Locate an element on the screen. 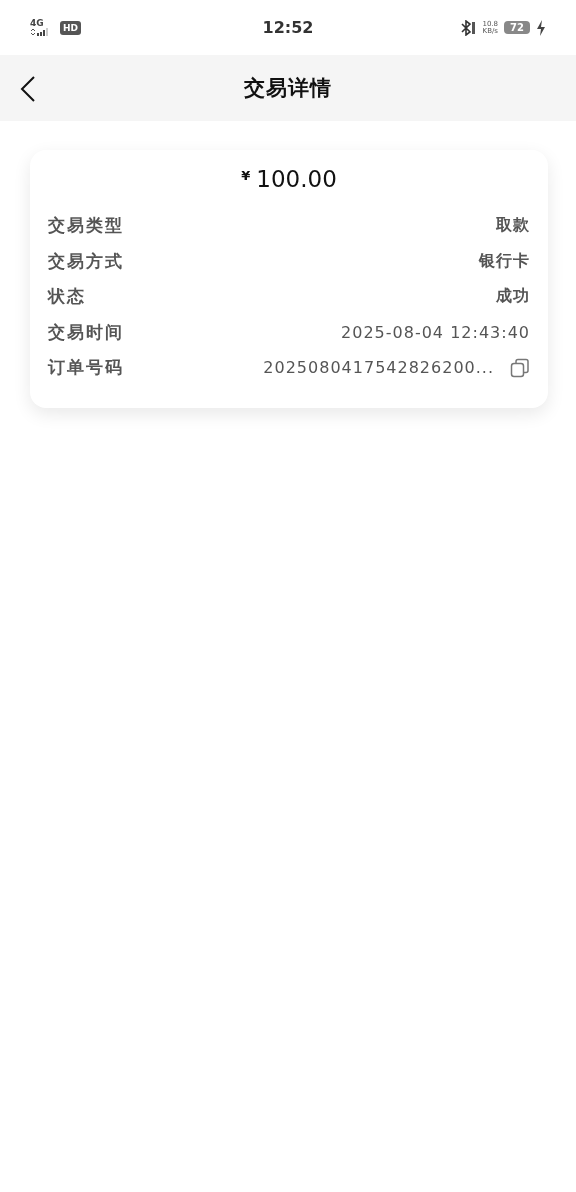 The image size is (576, 1192). bluetooth-icon is located at coordinates (468, 27).